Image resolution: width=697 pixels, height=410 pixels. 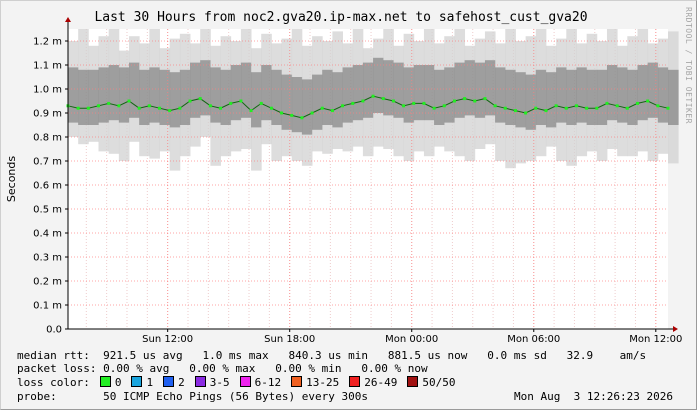 What do you see at coordinates (47, 258) in the screenshot?
I see `y-tick-label: 0.3 m` at bounding box center [47, 258].